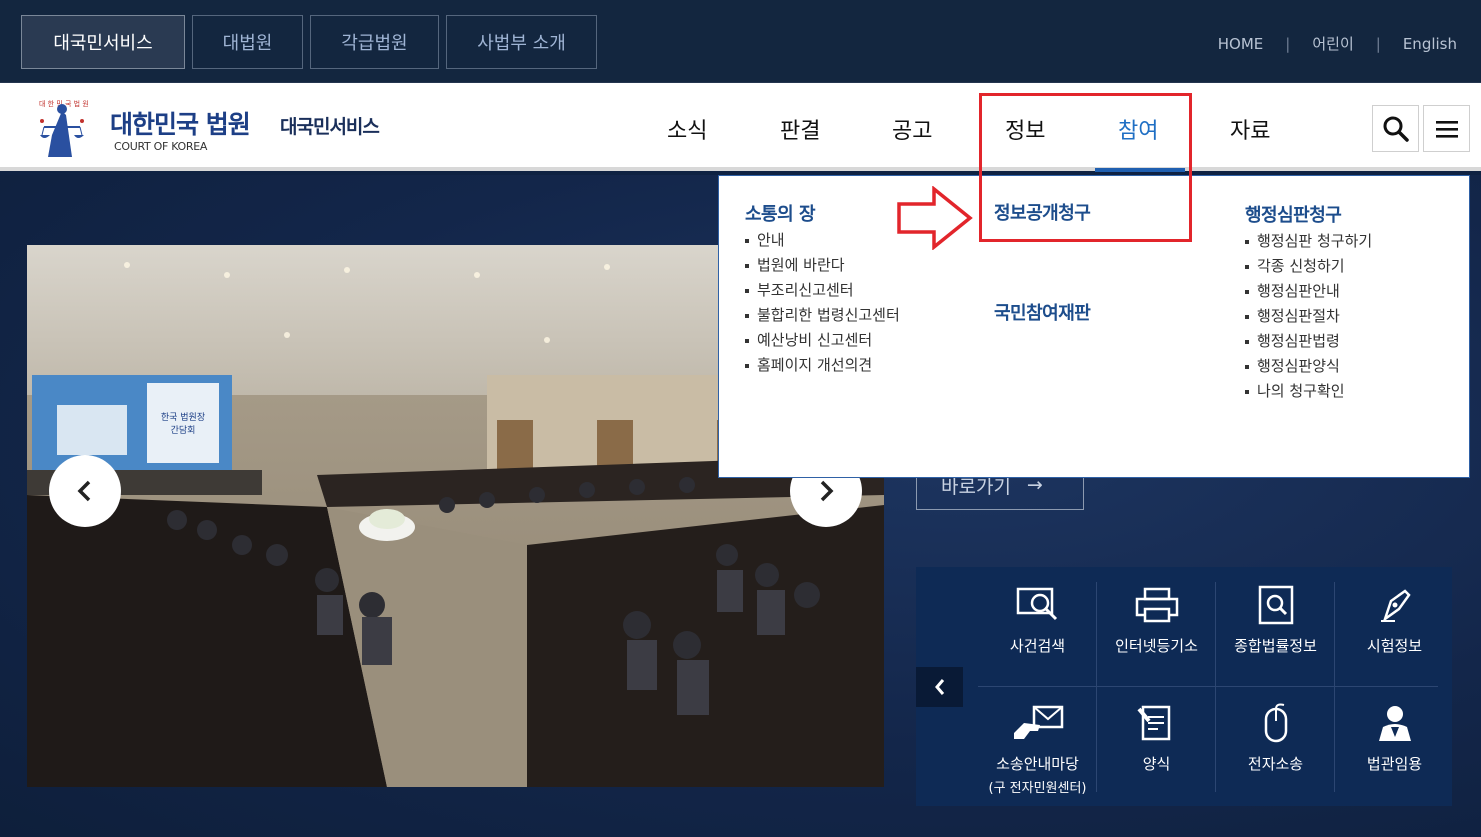 This screenshot has width=1481, height=837. I want to click on quick-item-label: 사건검색, so click(1037, 646).